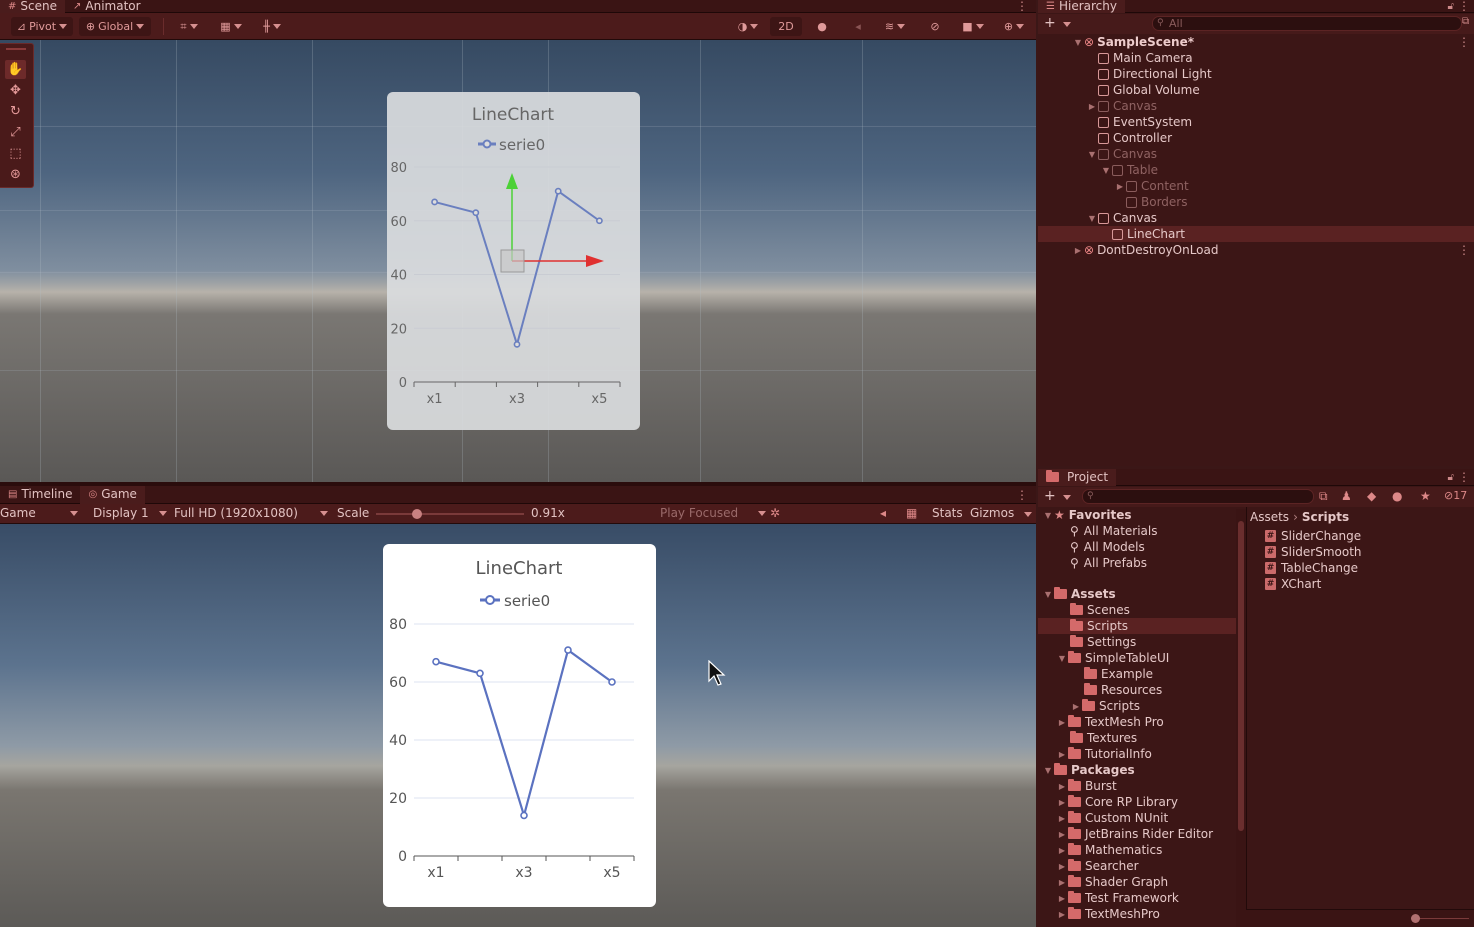  What do you see at coordinates (1455, 495) in the screenshot?
I see `hidden-packages-toggle: ⊘17` at bounding box center [1455, 495].